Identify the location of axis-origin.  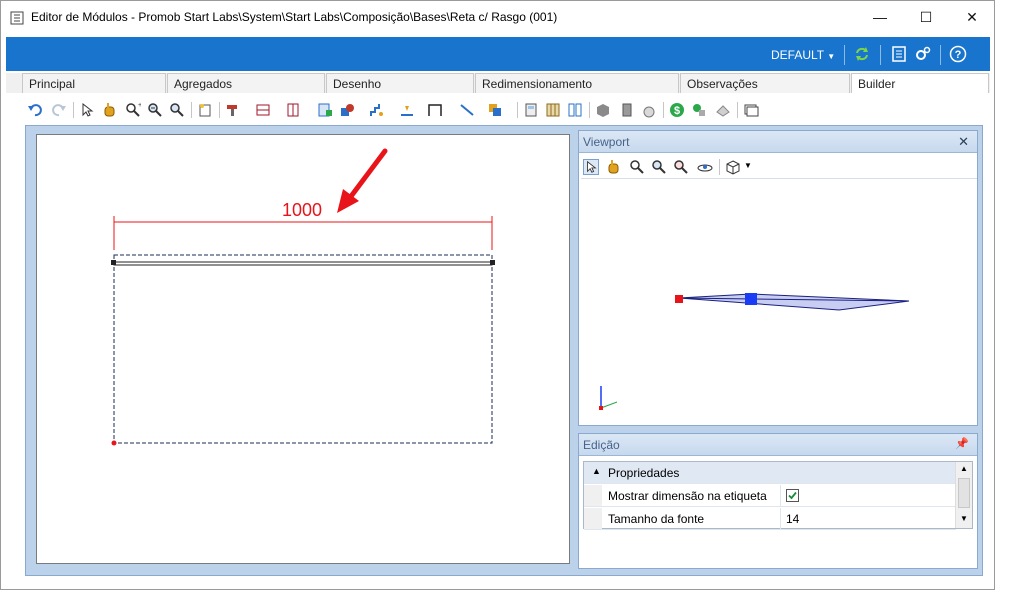
(601, 408).